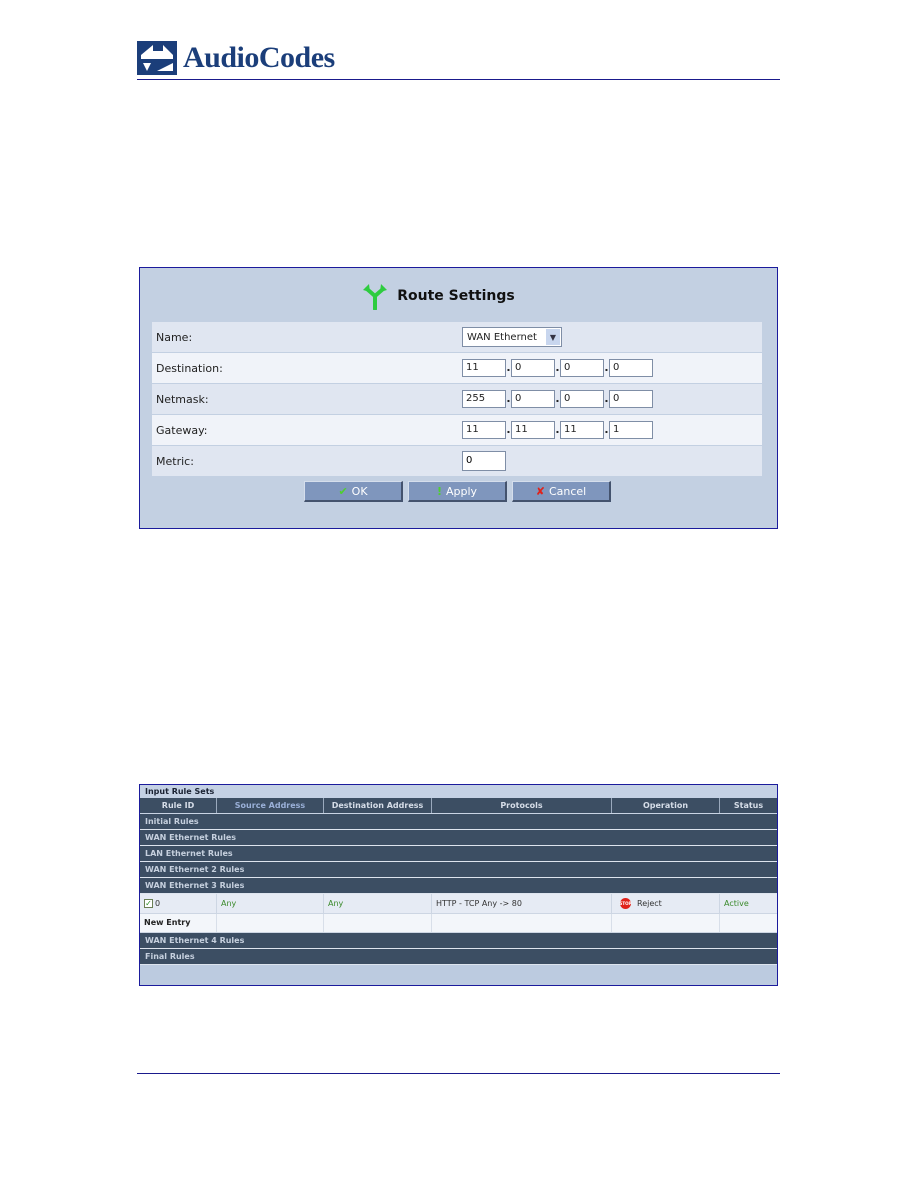  What do you see at coordinates (178, 903) in the screenshot?
I see `rule-id-cell: ✓ 0` at bounding box center [178, 903].